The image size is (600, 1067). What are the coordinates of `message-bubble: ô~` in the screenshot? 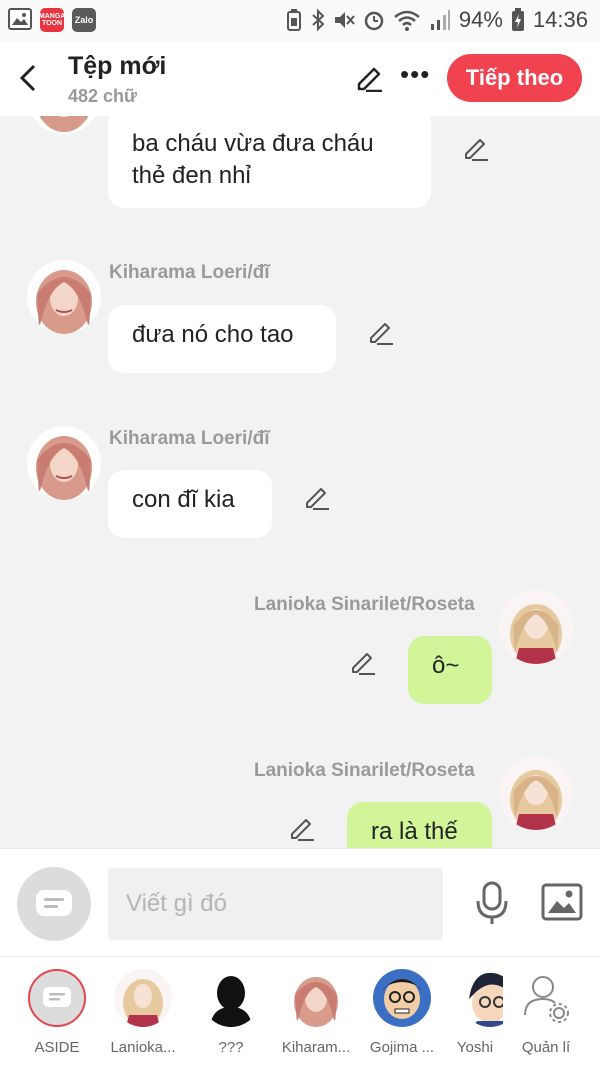 It's located at (450, 670).